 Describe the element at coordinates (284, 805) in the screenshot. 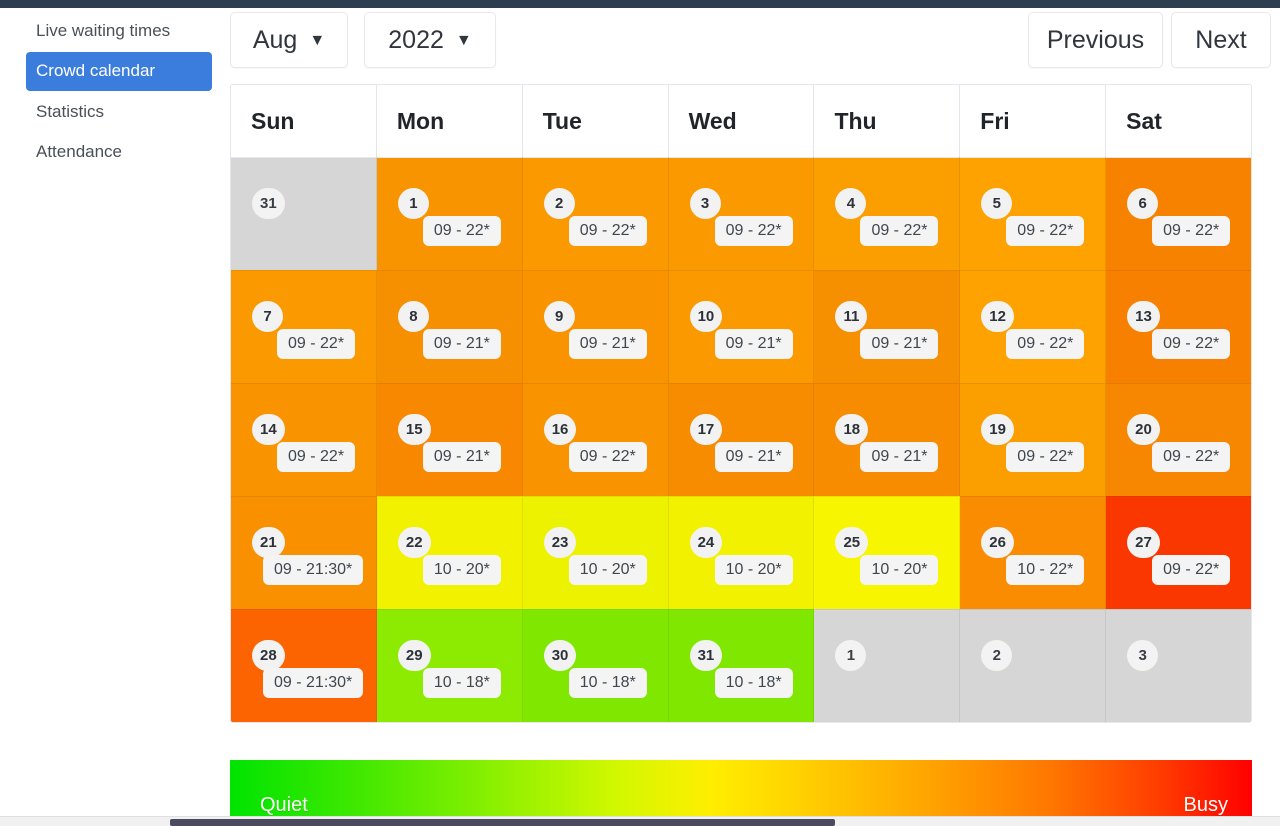

I see `legend-low-label: Quiet` at that location.